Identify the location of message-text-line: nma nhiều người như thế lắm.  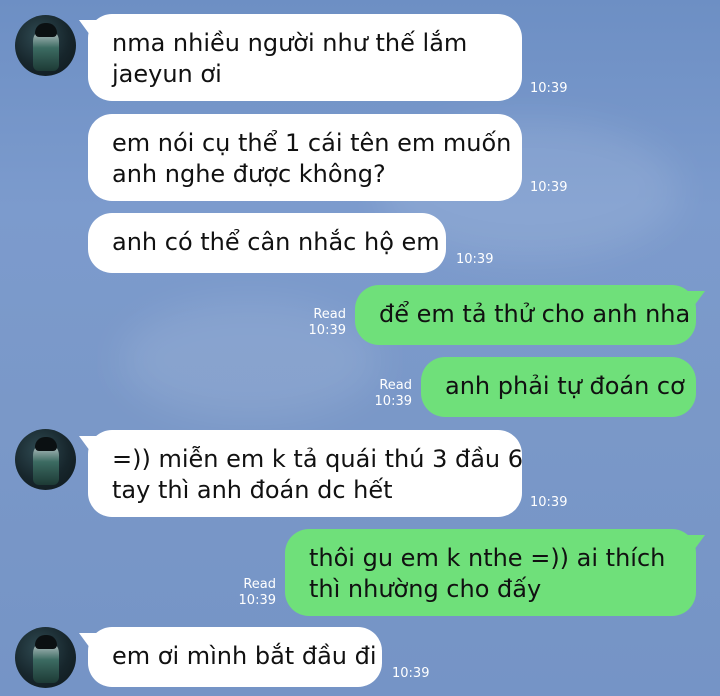
(290, 43).